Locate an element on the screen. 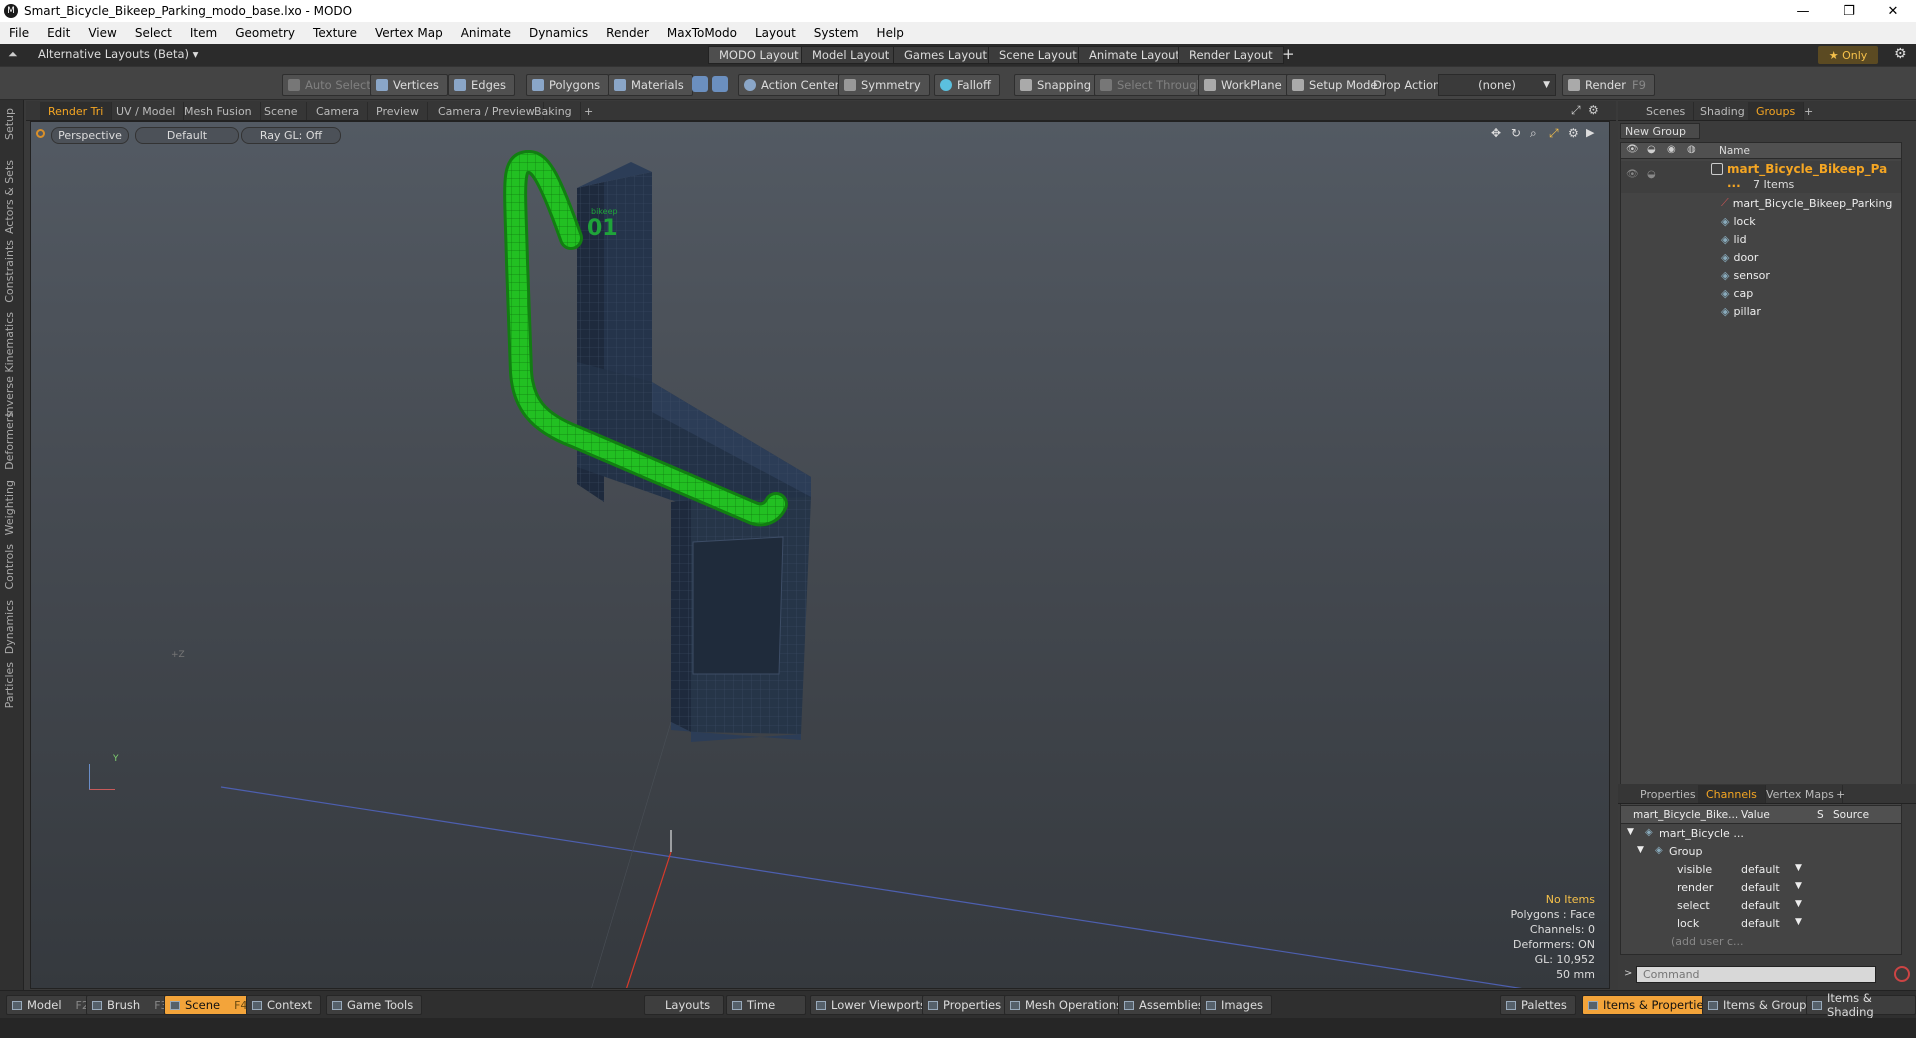 The image size is (1916, 1038). edges-button: Edges is located at coordinates (481, 85).